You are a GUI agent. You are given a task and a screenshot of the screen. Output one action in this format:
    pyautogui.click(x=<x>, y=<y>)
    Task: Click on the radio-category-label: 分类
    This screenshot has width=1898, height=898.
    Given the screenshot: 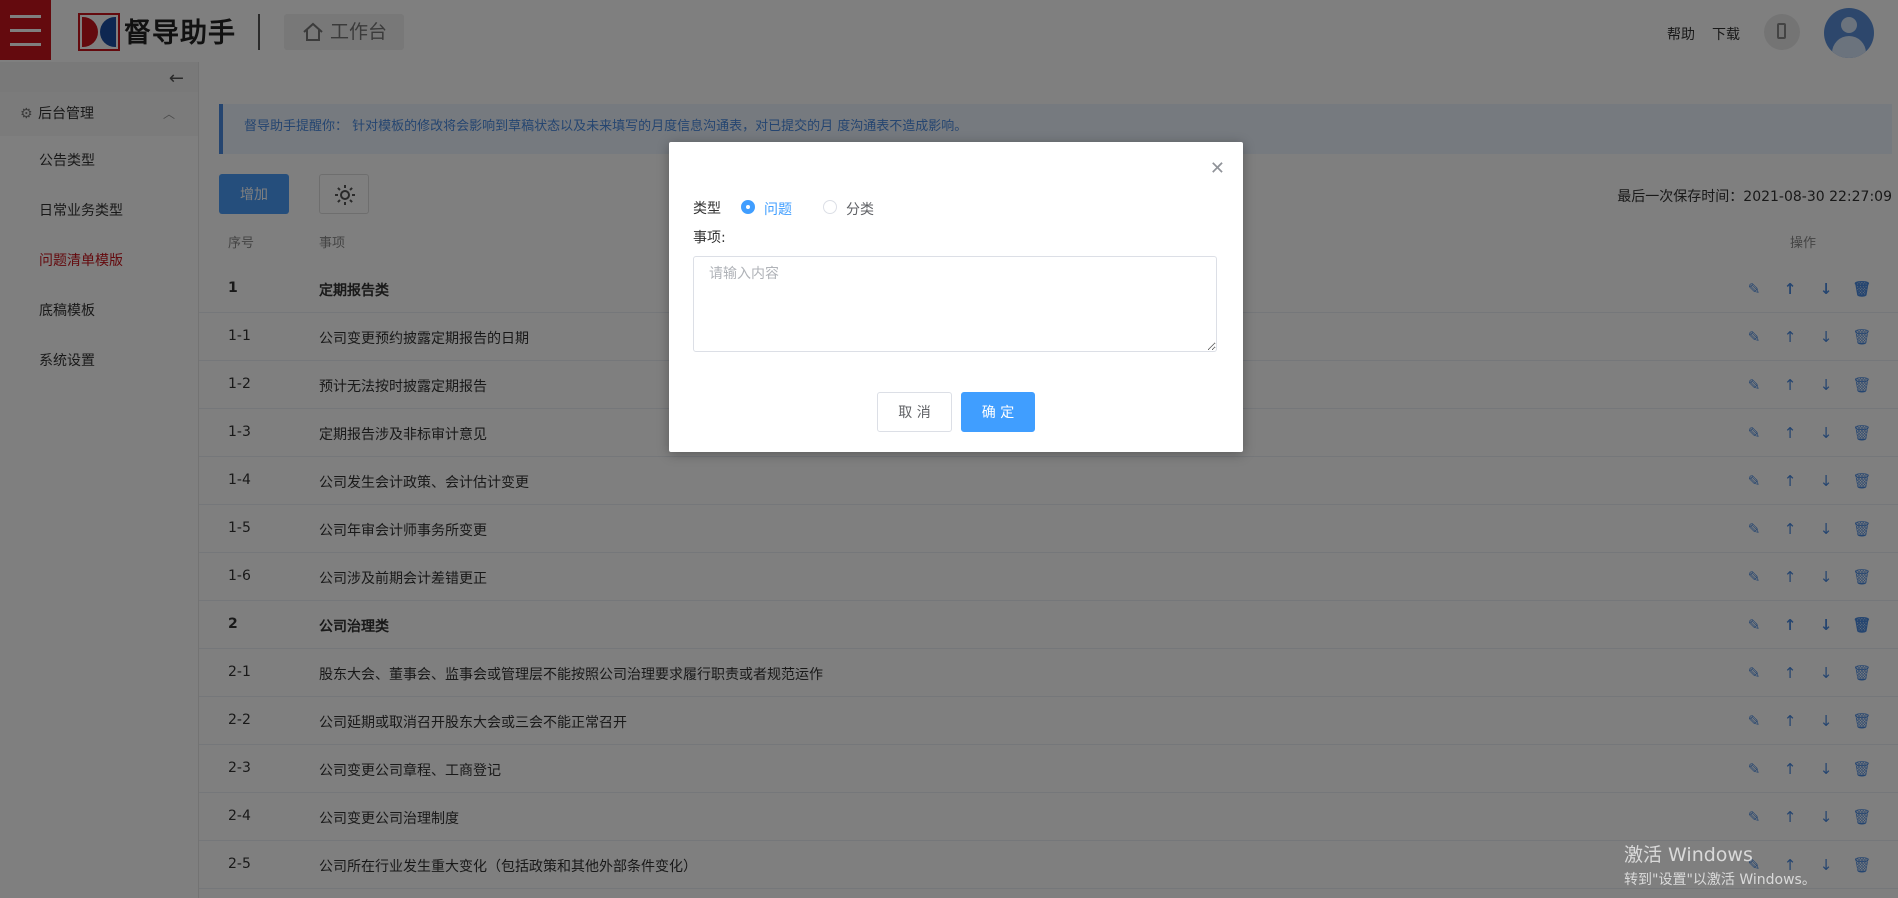 What is the action you would take?
    pyautogui.click(x=860, y=210)
    